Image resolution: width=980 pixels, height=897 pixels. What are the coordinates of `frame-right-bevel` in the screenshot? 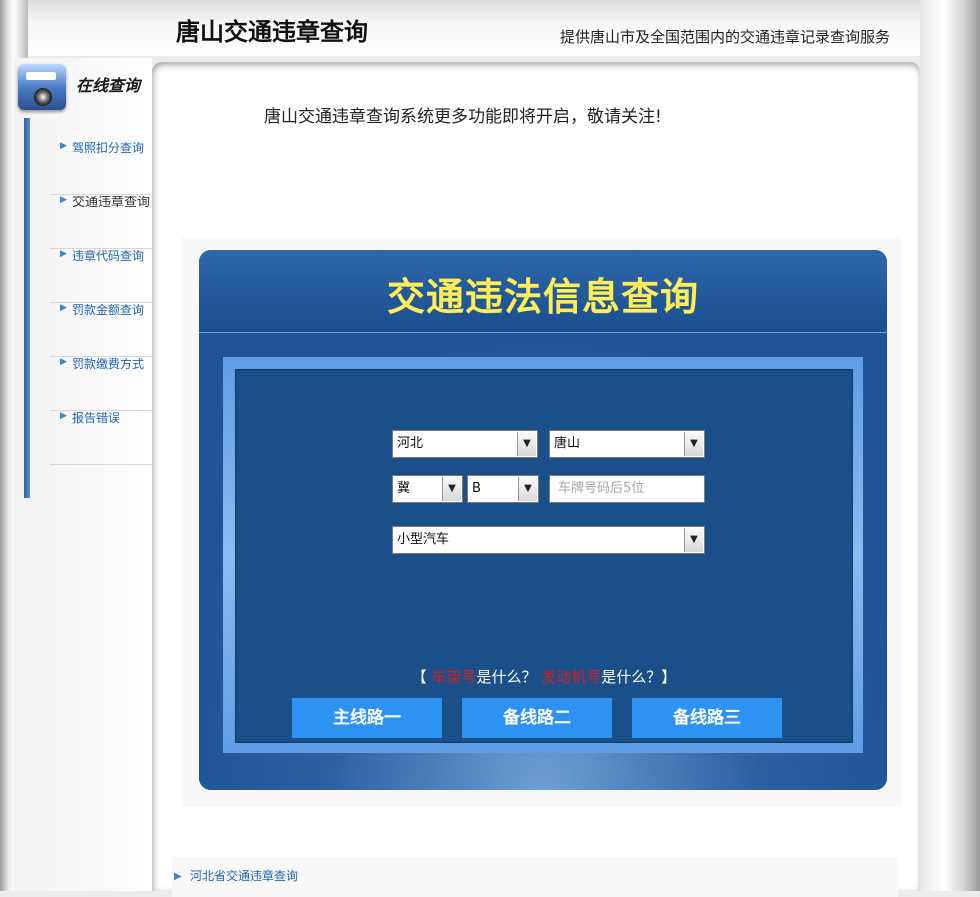 It's located at (950, 445).